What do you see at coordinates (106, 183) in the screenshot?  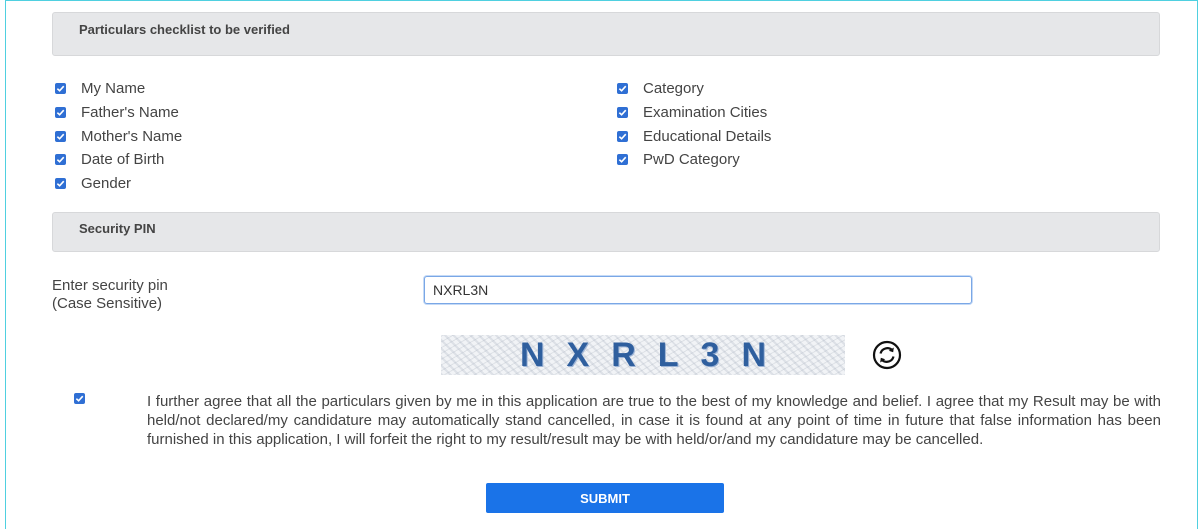 I see `checklist-label: Gender` at bounding box center [106, 183].